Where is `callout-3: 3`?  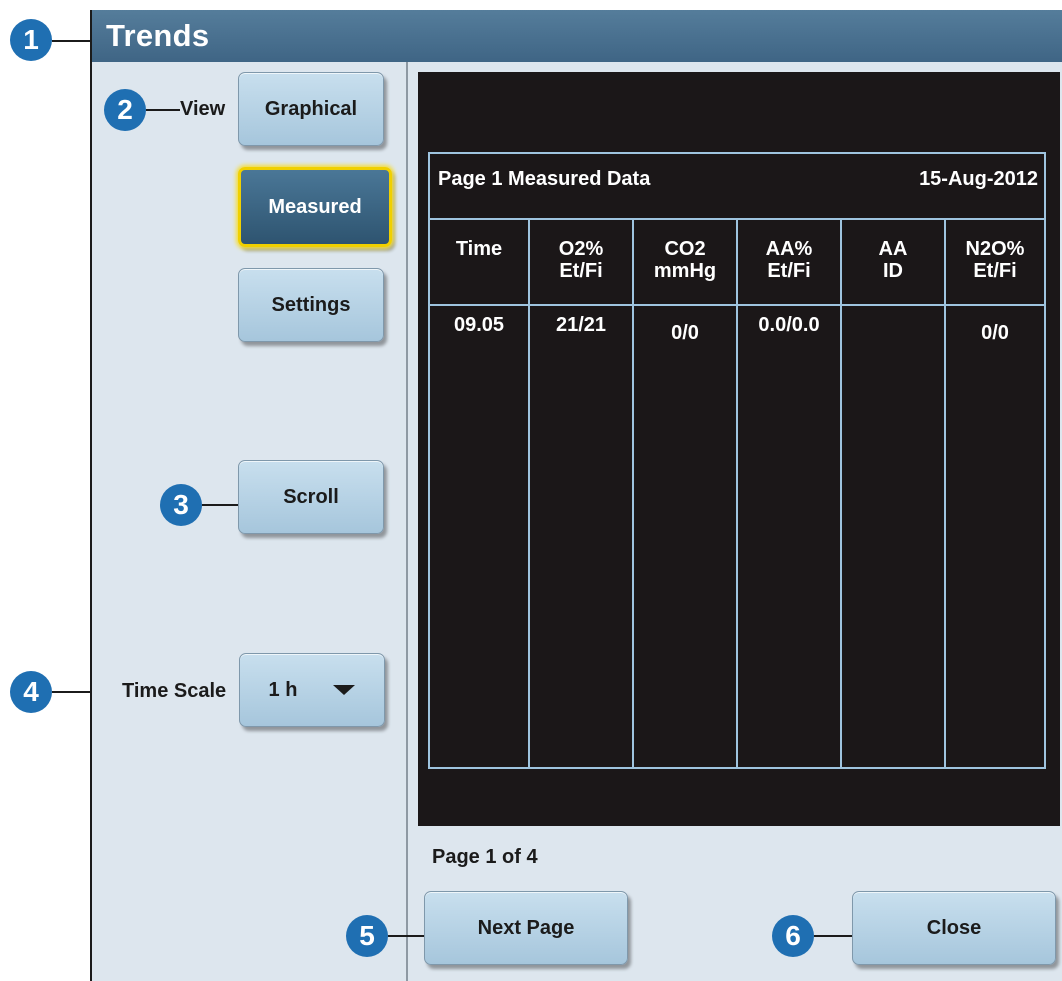
callout-3: 3 is located at coordinates (181, 505).